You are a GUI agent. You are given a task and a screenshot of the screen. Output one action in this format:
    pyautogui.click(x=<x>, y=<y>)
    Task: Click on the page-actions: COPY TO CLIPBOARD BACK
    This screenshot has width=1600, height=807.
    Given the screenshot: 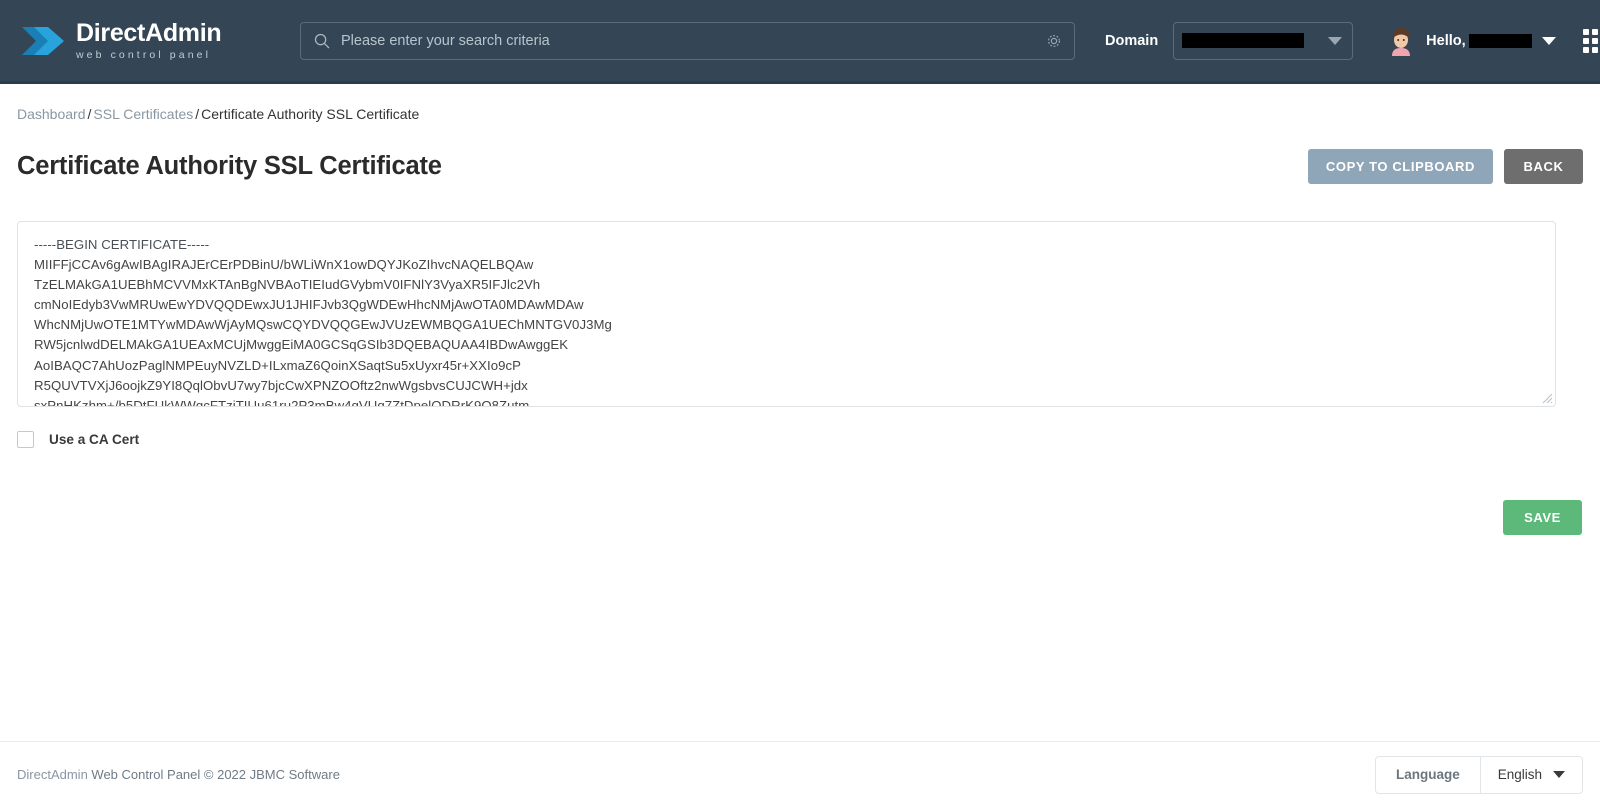 What is the action you would take?
    pyautogui.click(x=1445, y=166)
    